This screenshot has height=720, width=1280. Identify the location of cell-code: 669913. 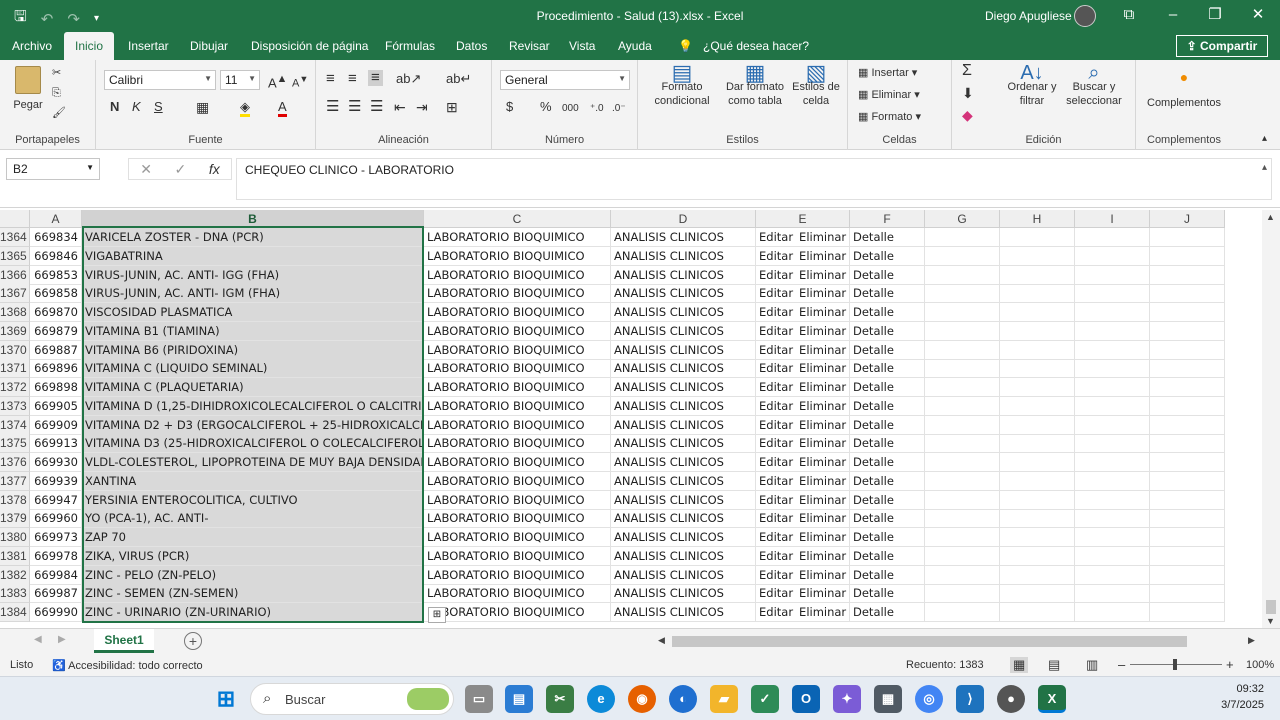
(56, 444).